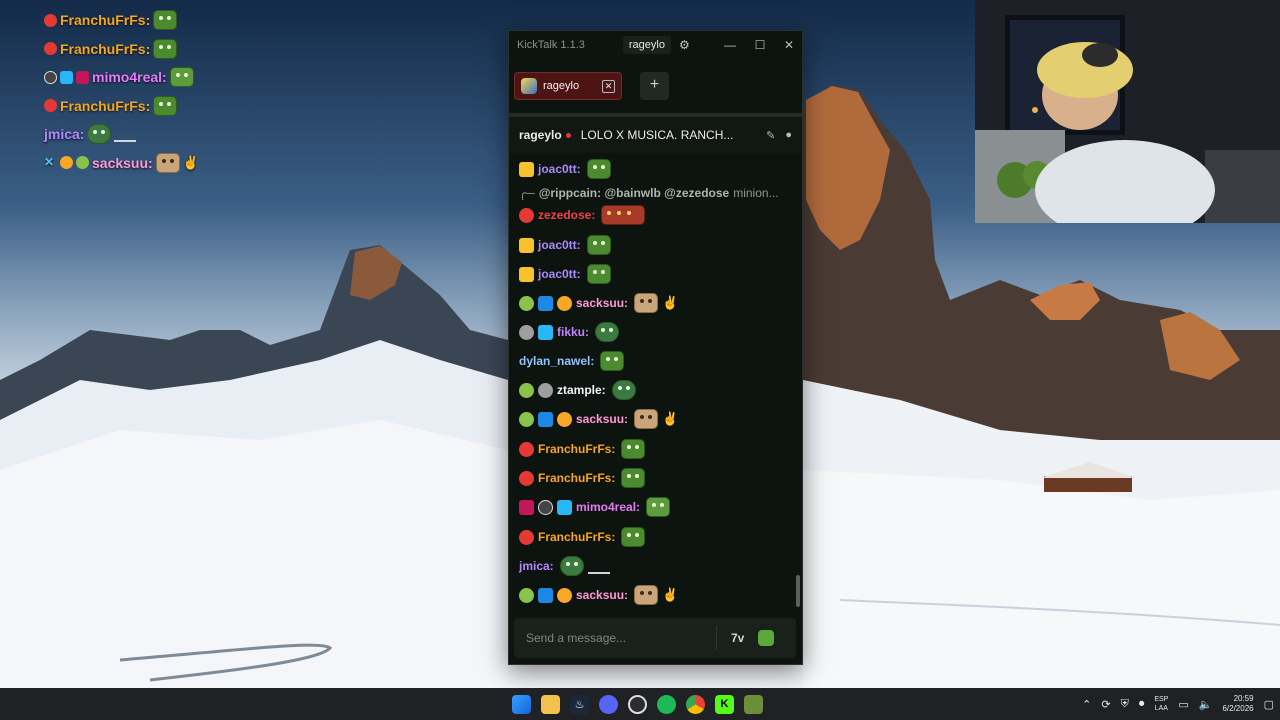 This screenshot has width=1280, height=720. I want to click on chat-message: jmica:, so click(564, 566).